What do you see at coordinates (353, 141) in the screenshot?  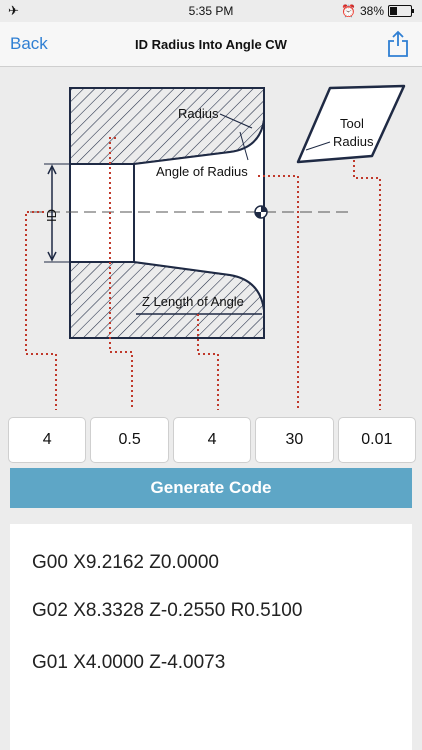 I see `tool-label-line2: Radius` at bounding box center [353, 141].